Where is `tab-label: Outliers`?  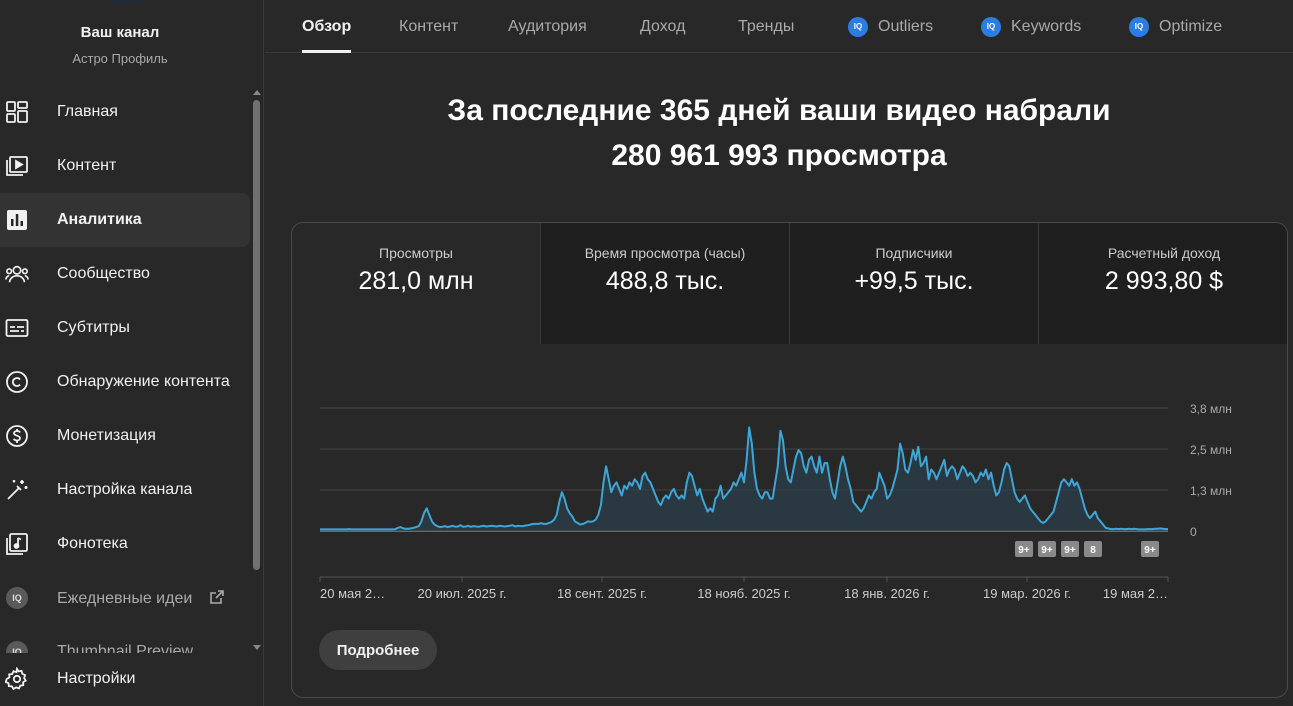 tab-label: Outliers is located at coordinates (906, 26).